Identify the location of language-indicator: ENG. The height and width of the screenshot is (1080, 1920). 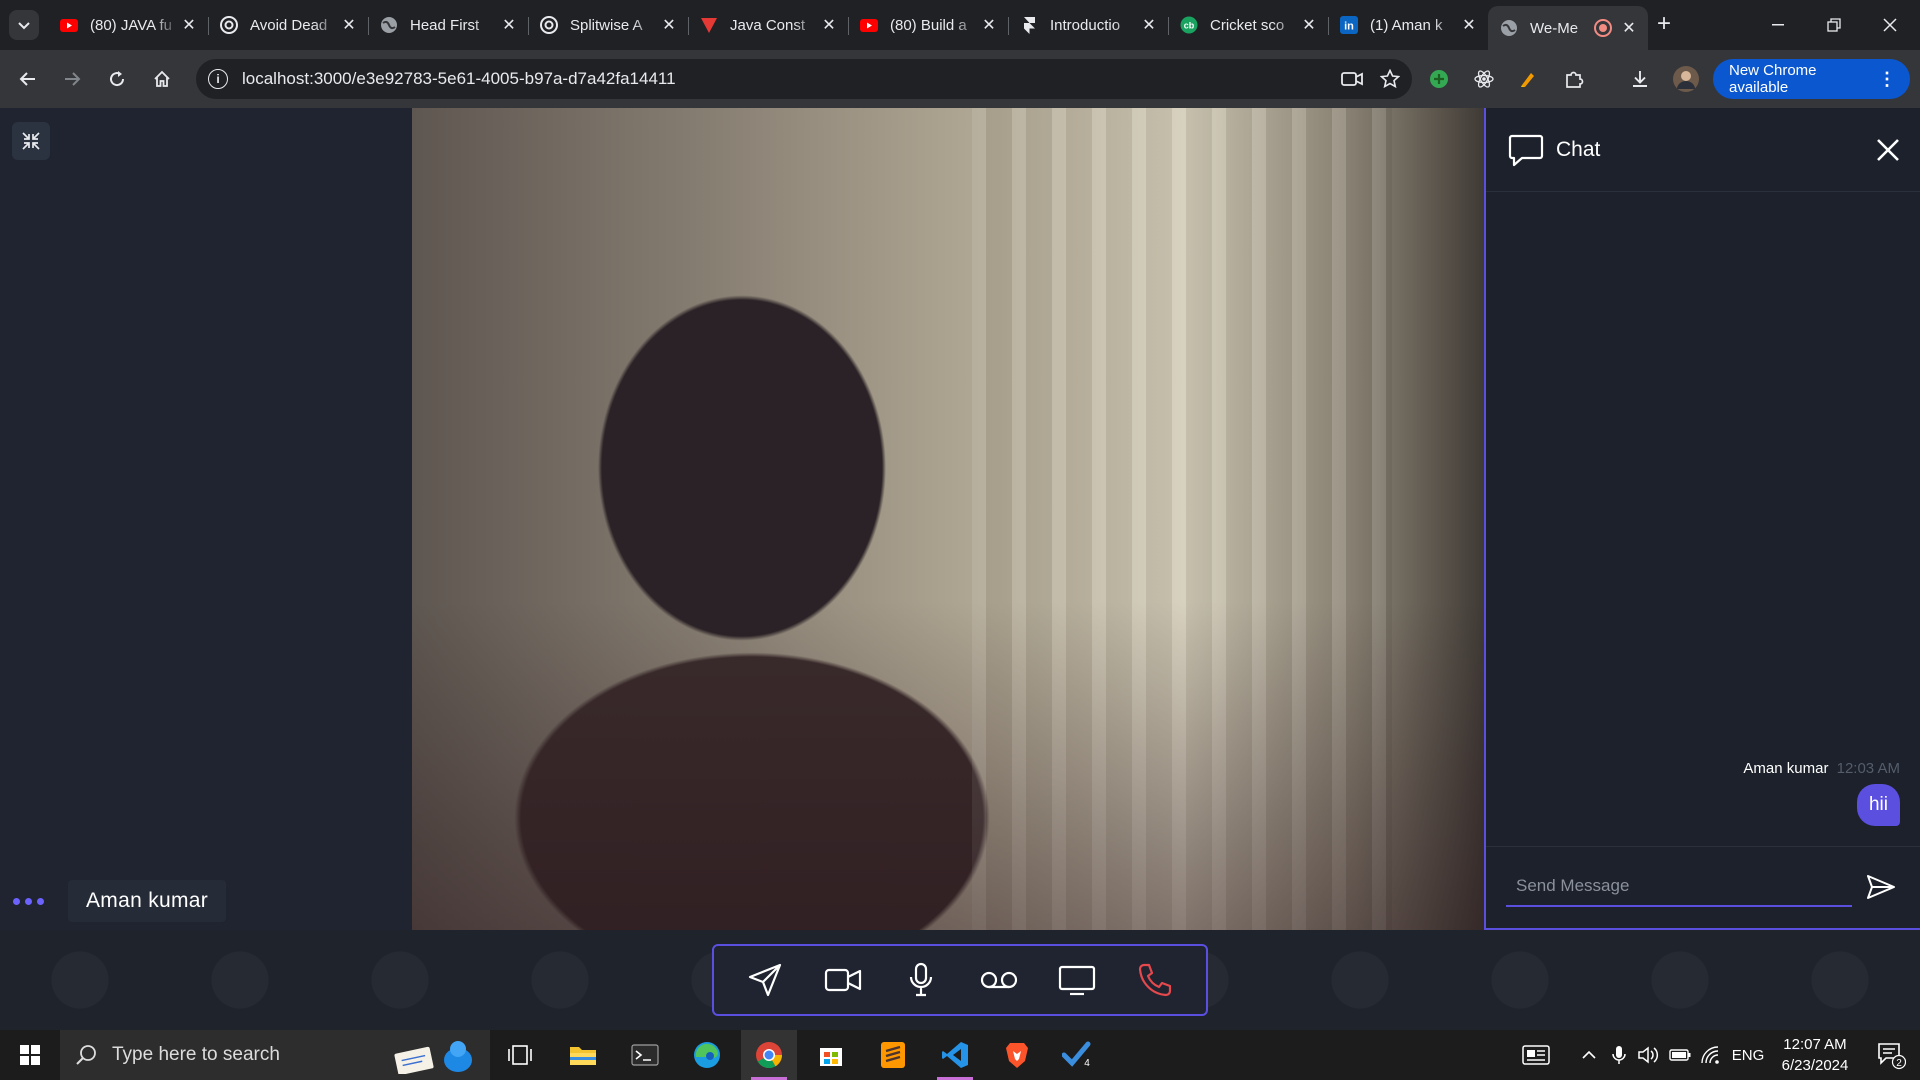
(1748, 1055).